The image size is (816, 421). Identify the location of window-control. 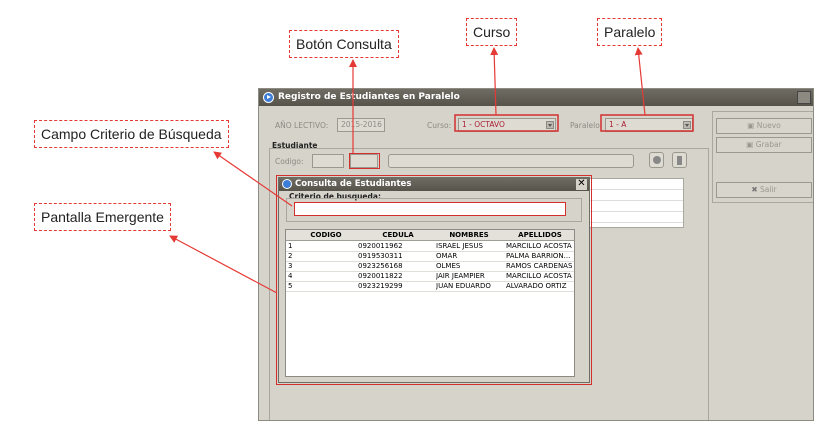
(804, 97).